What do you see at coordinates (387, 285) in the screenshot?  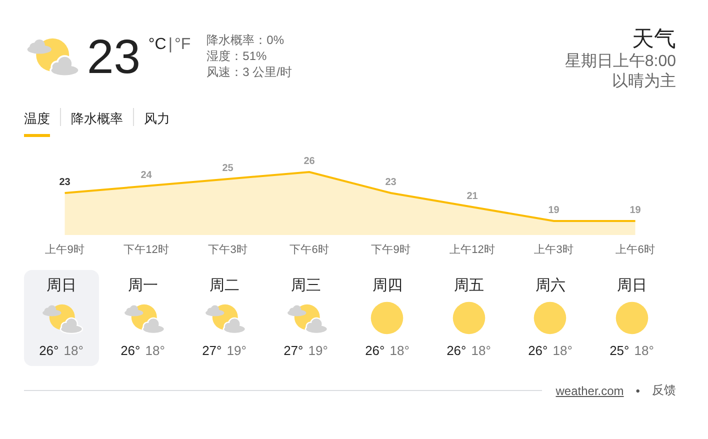 I see `day-name: 周四` at bounding box center [387, 285].